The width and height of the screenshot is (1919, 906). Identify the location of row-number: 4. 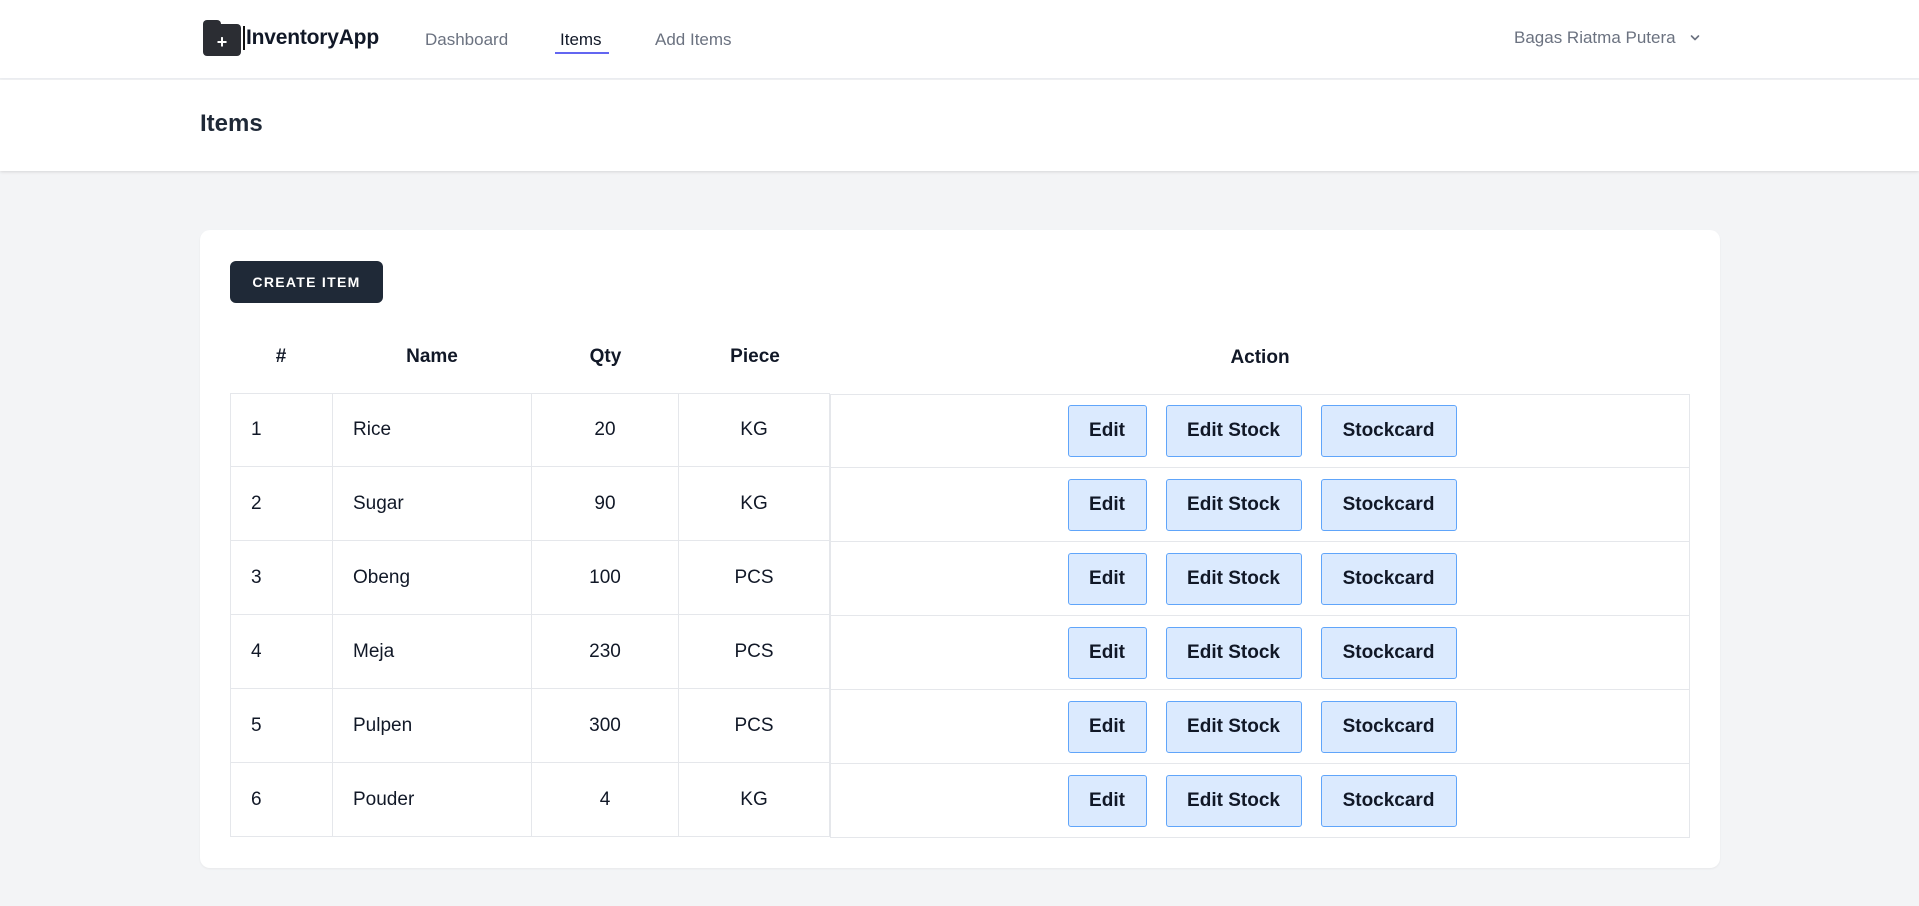
(281, 651).